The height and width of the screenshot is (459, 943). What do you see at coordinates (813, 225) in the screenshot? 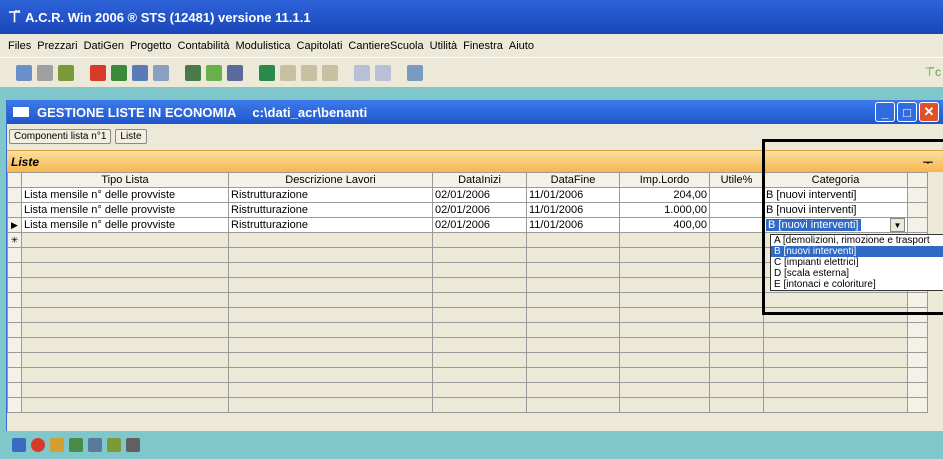
I see `categoria-select: B [nuovi interventi]` at bounding box center [813, 225].